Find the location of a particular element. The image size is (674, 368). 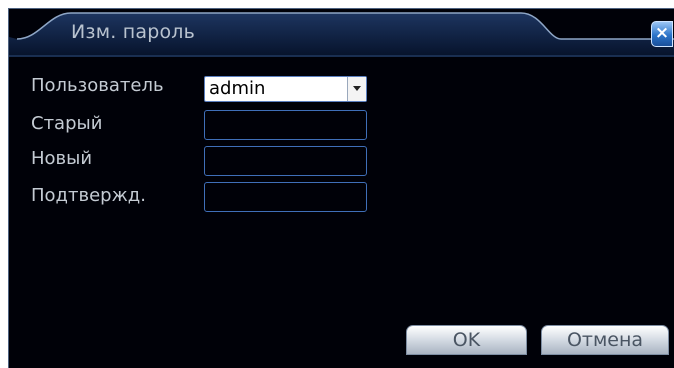

old-password-field is located at coordinates (285, 125).